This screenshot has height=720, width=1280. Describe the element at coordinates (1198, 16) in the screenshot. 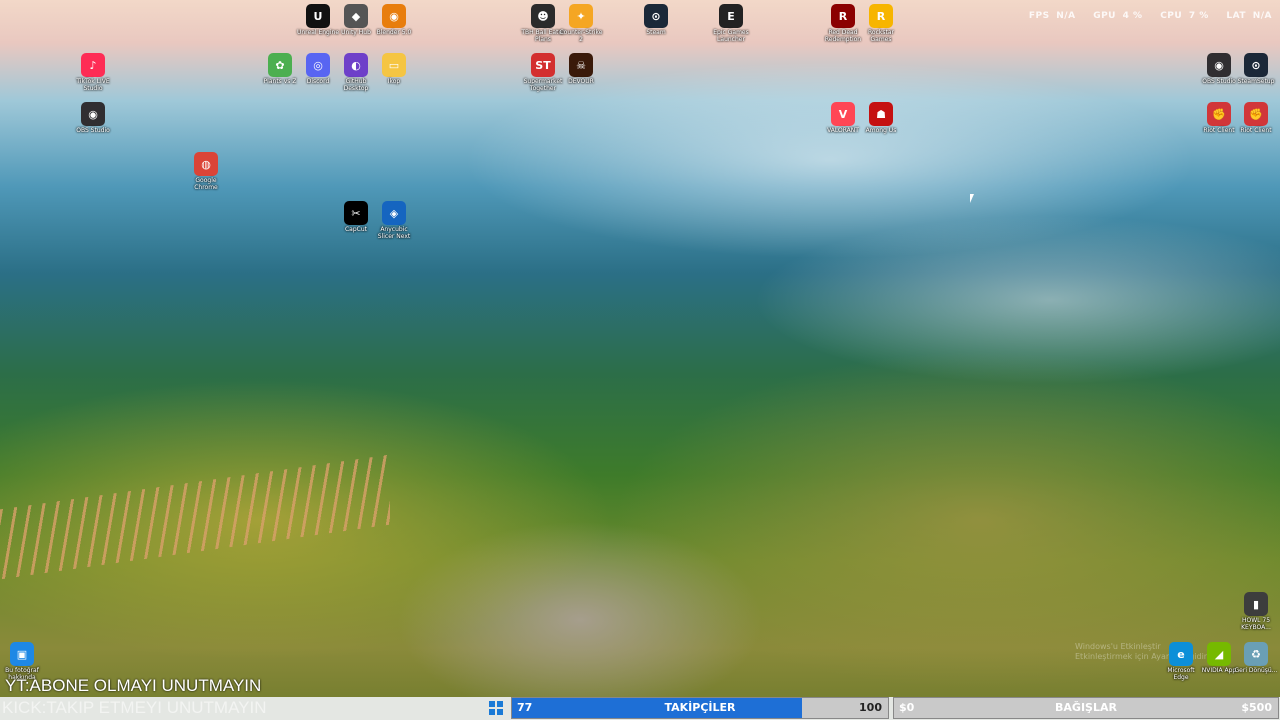

I see `cpu-value: 7 %` at that location.